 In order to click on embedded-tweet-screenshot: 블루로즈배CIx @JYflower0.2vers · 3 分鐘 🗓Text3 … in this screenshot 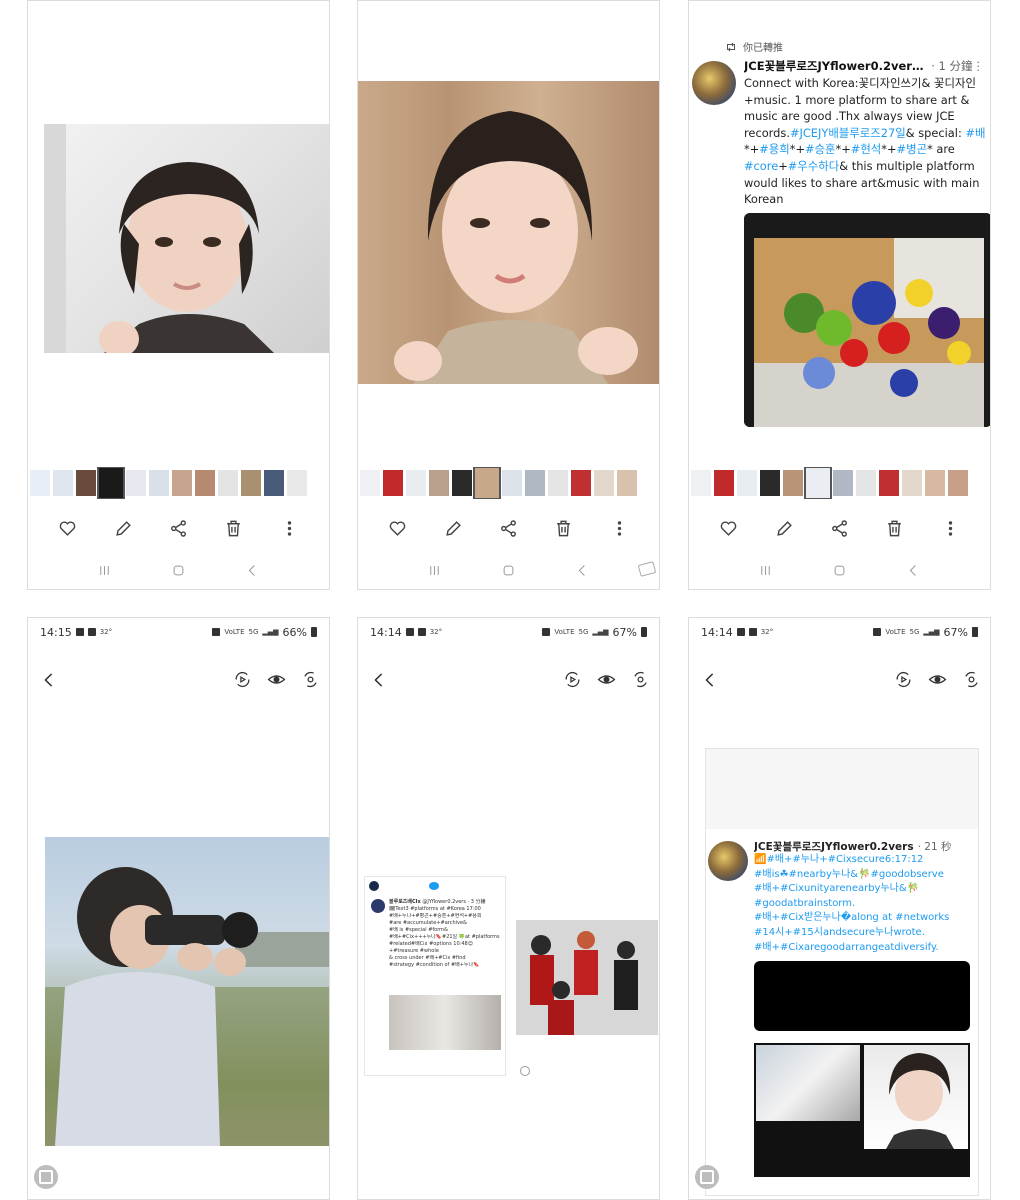, I will do `click(435, 976)`.